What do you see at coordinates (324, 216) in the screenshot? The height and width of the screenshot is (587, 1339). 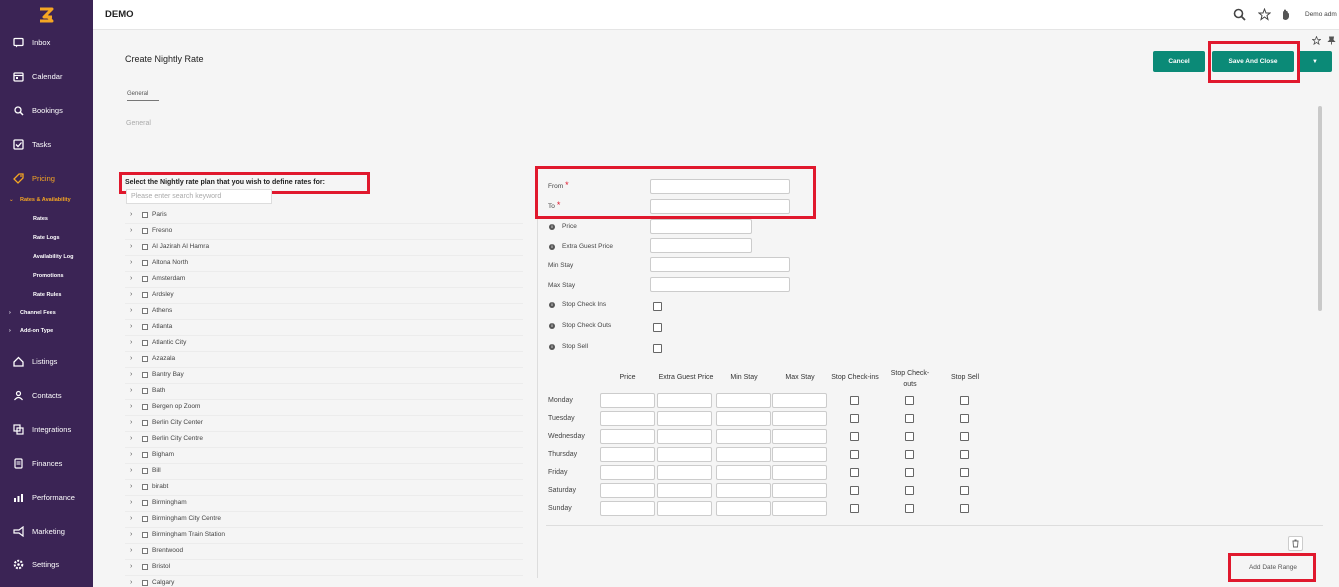 I see `rate-plan-item: › Paris` at bounding box center [324, 216].